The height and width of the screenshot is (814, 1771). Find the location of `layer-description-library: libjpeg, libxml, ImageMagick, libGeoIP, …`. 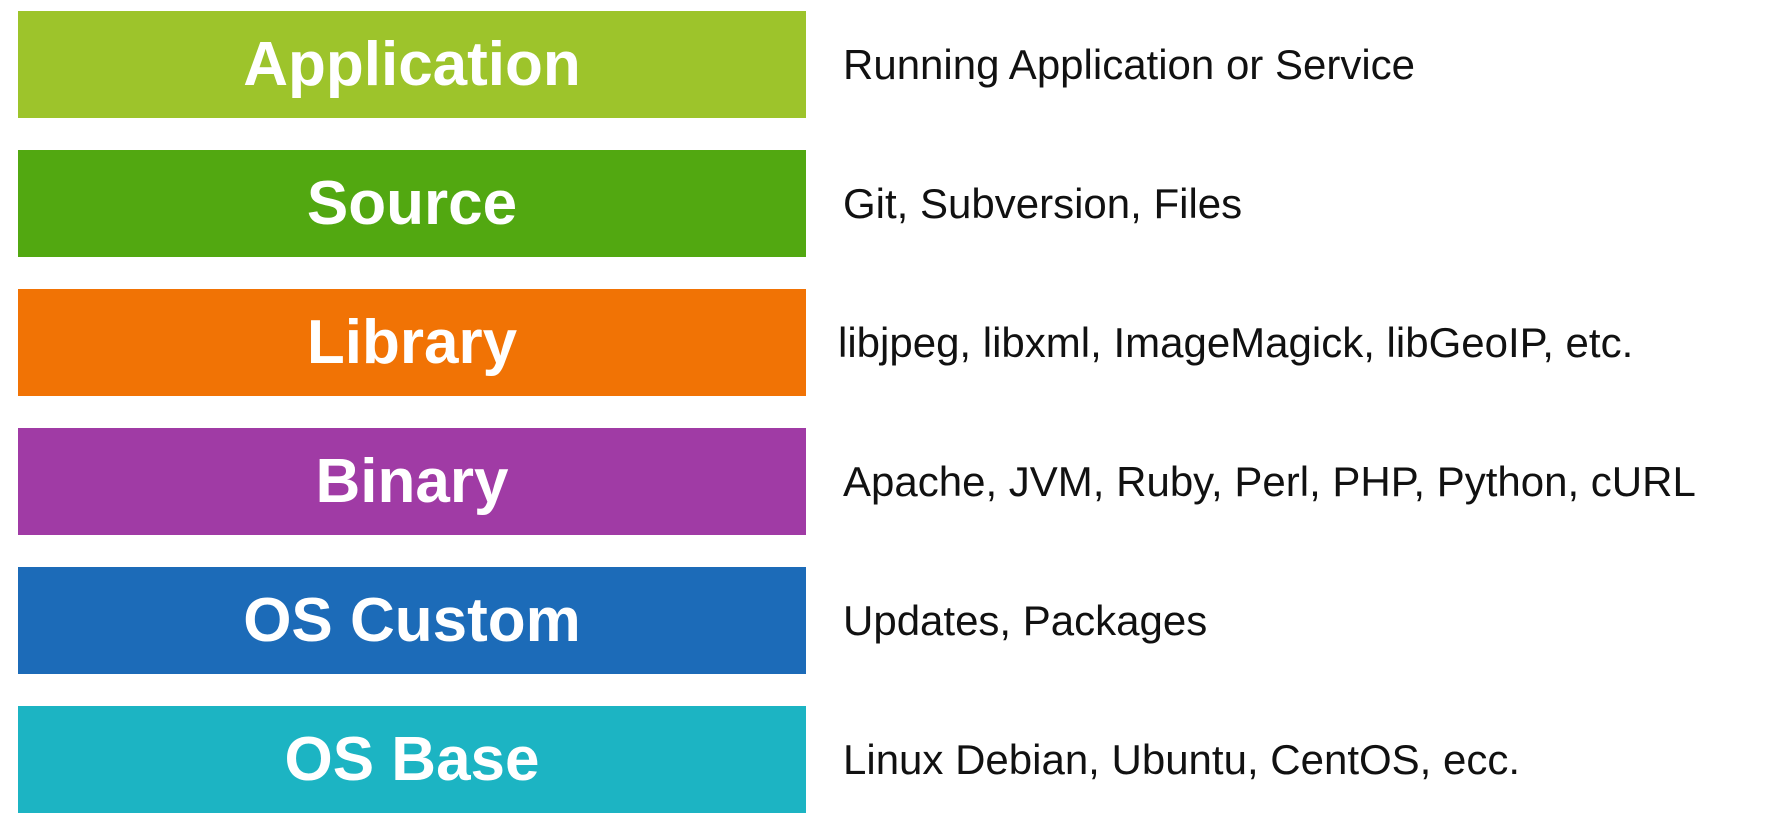

layer-description-library: libjpeg, libxml, ImageMagick, libGeoIP, … is located at coordinates (1236, 342).